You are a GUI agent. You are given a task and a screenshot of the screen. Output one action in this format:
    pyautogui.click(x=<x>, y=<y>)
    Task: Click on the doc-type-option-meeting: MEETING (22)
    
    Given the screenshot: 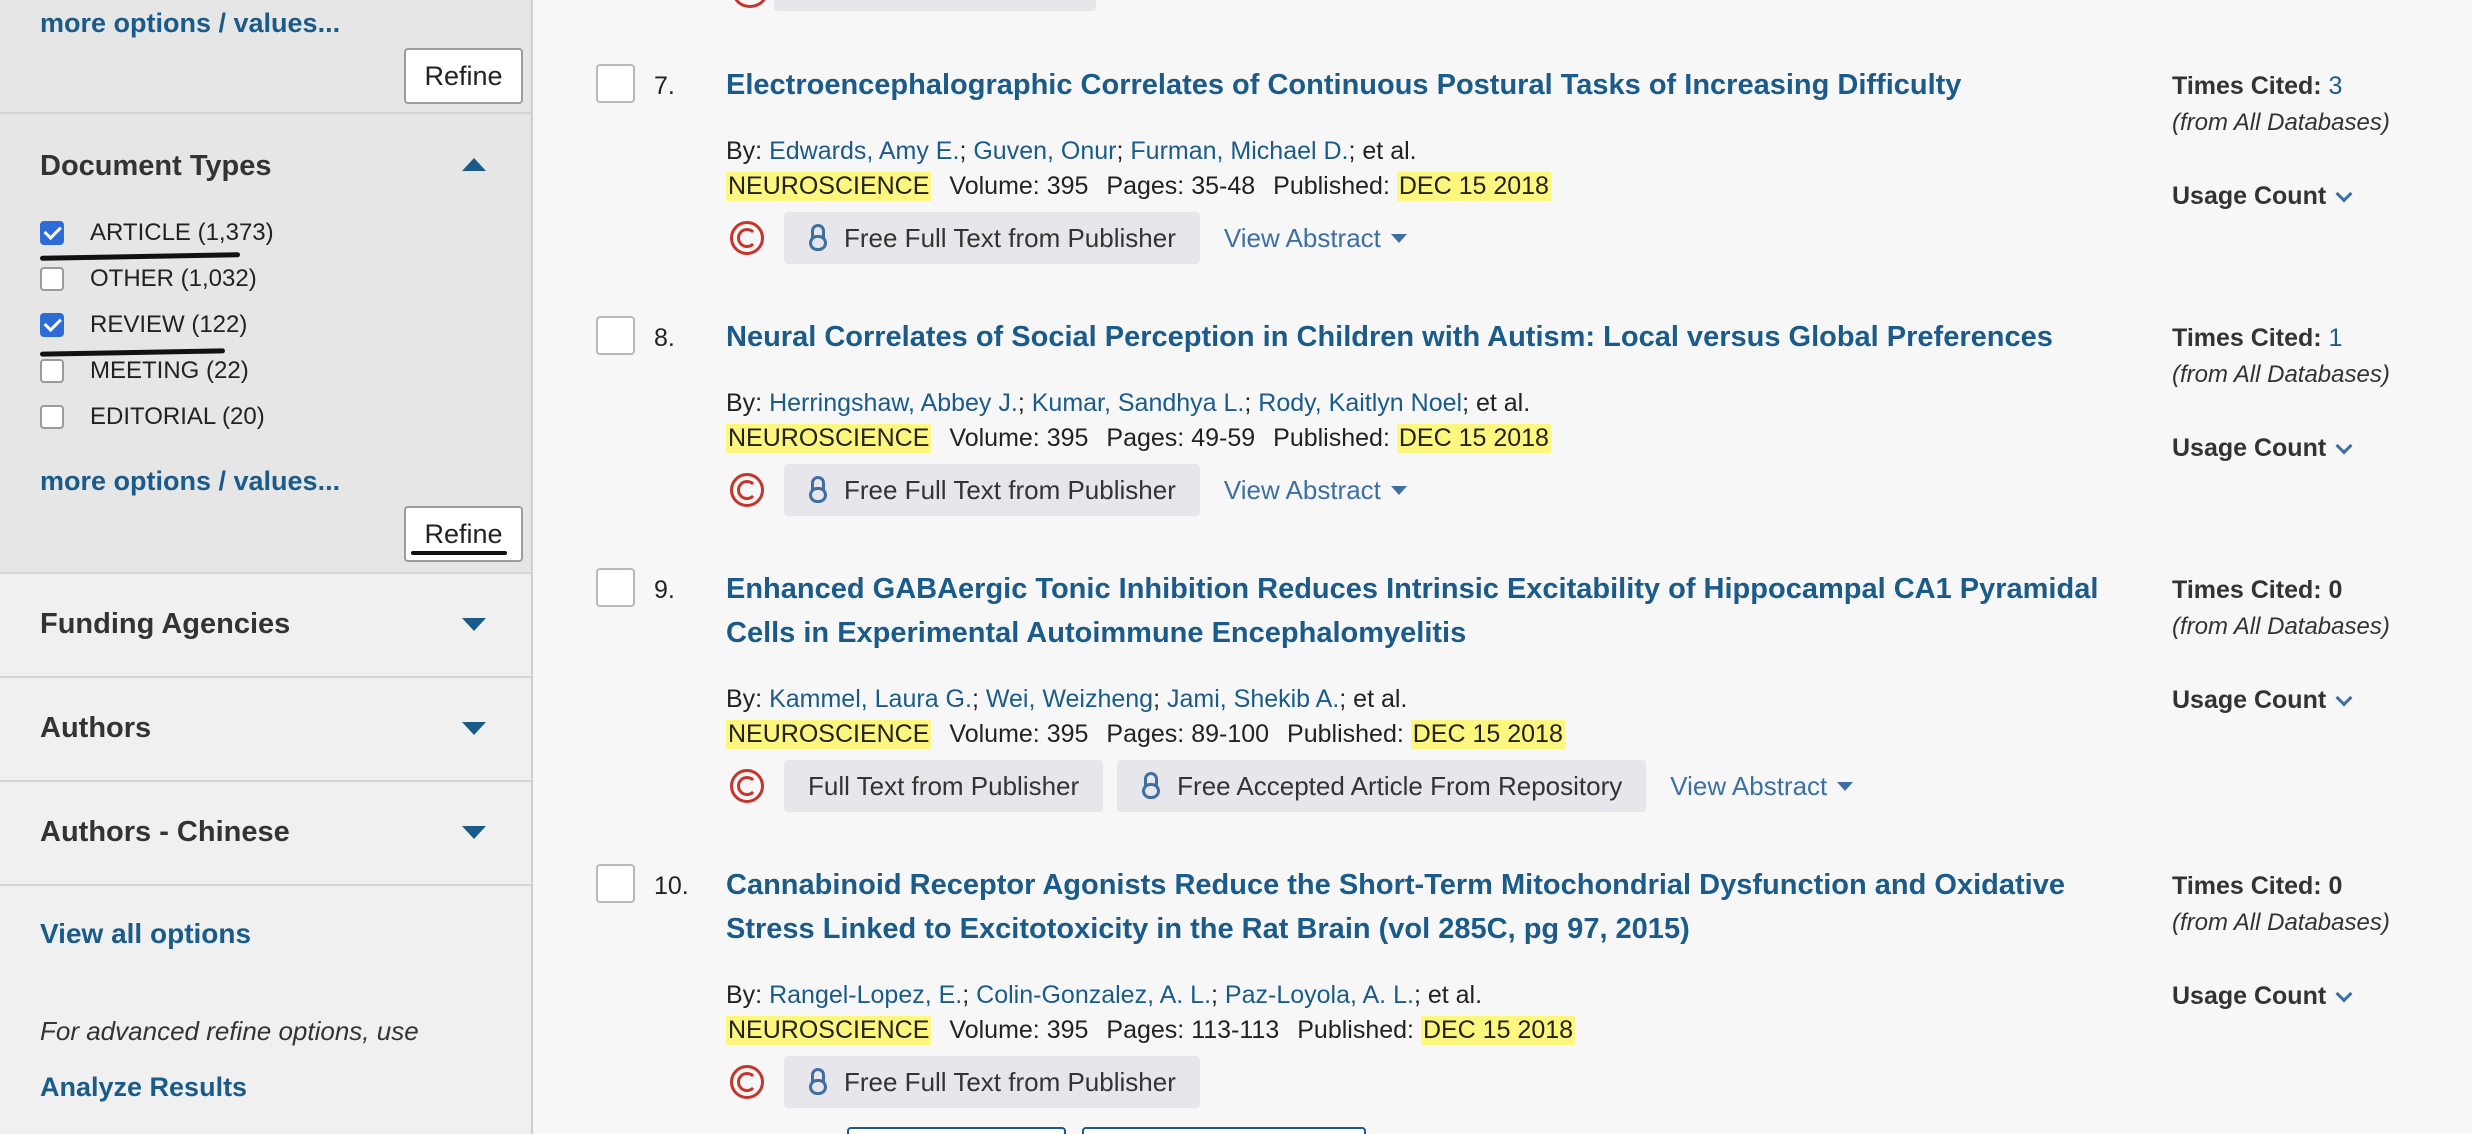 What is the action you would take?
    pyautogui.click(x=144, y=371)
    